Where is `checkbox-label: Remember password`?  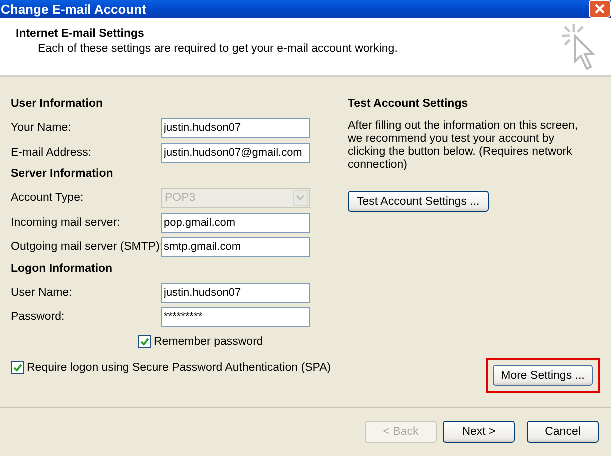
checkbox-label: Remember password is located at coordinates (209, 342).